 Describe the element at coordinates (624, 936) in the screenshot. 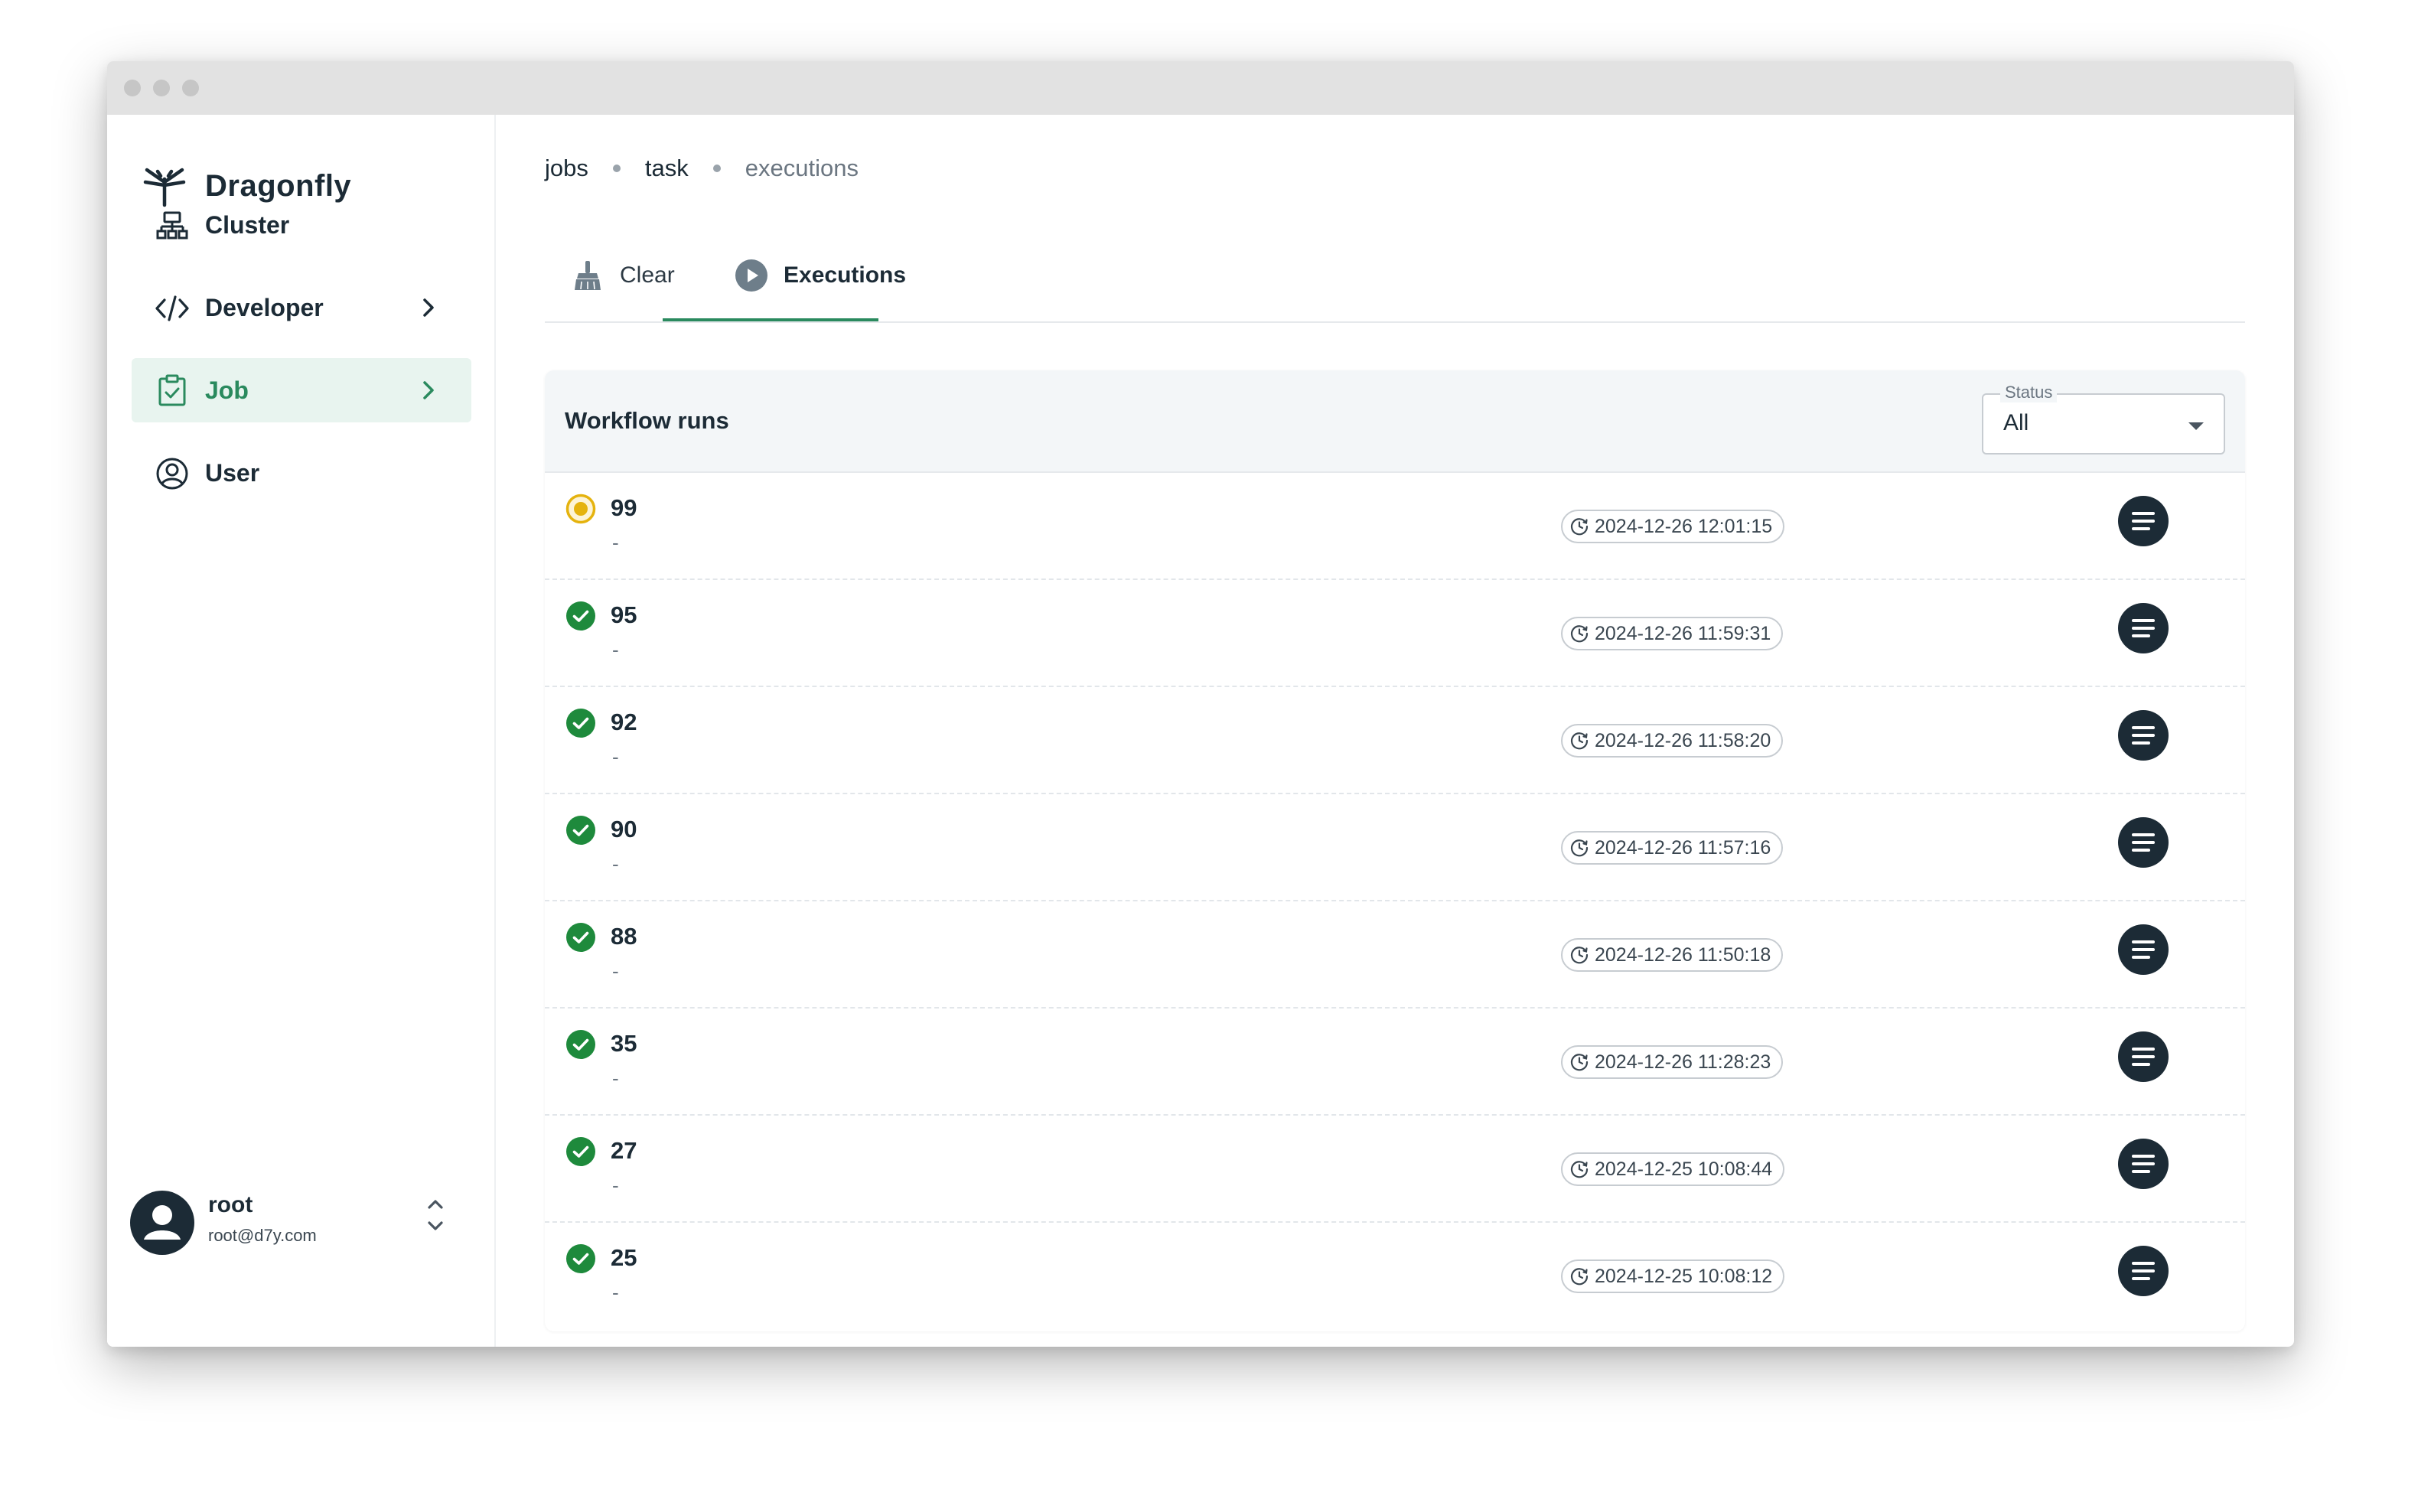

I see `run-id: 88` at that location.